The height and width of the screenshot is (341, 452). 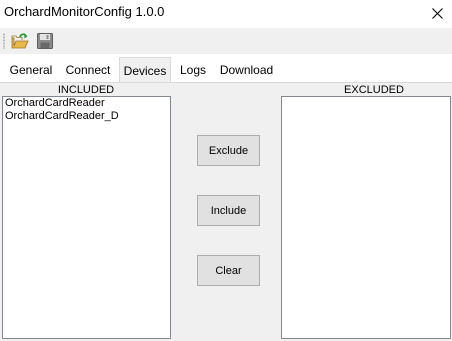 I want to click on exclude-button: Exclude, so click(x=228, y=150).